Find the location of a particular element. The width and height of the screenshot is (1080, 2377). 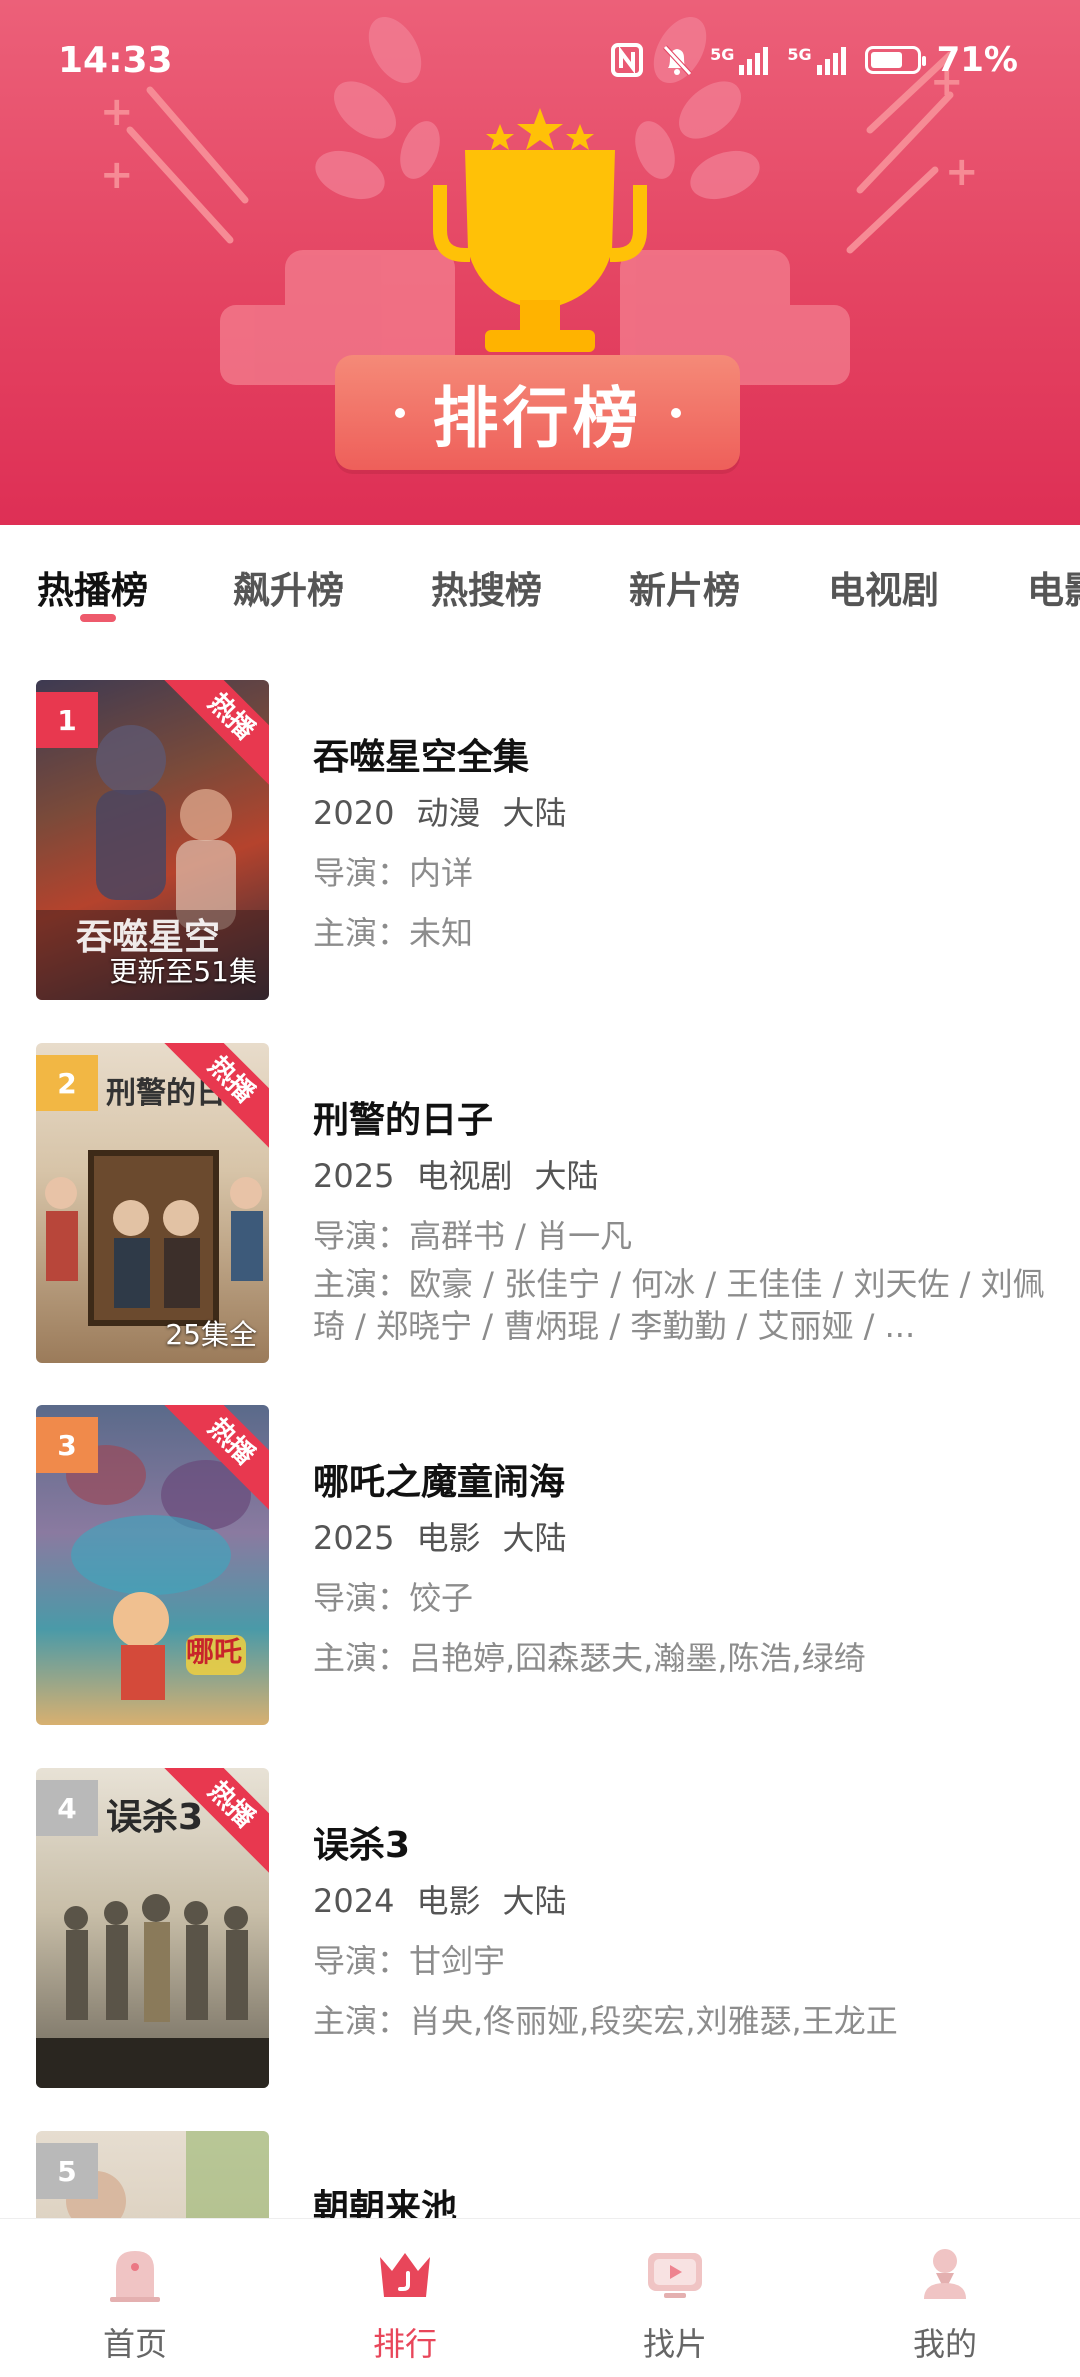

bell-muted-icon is located at coordinates (677, 60).